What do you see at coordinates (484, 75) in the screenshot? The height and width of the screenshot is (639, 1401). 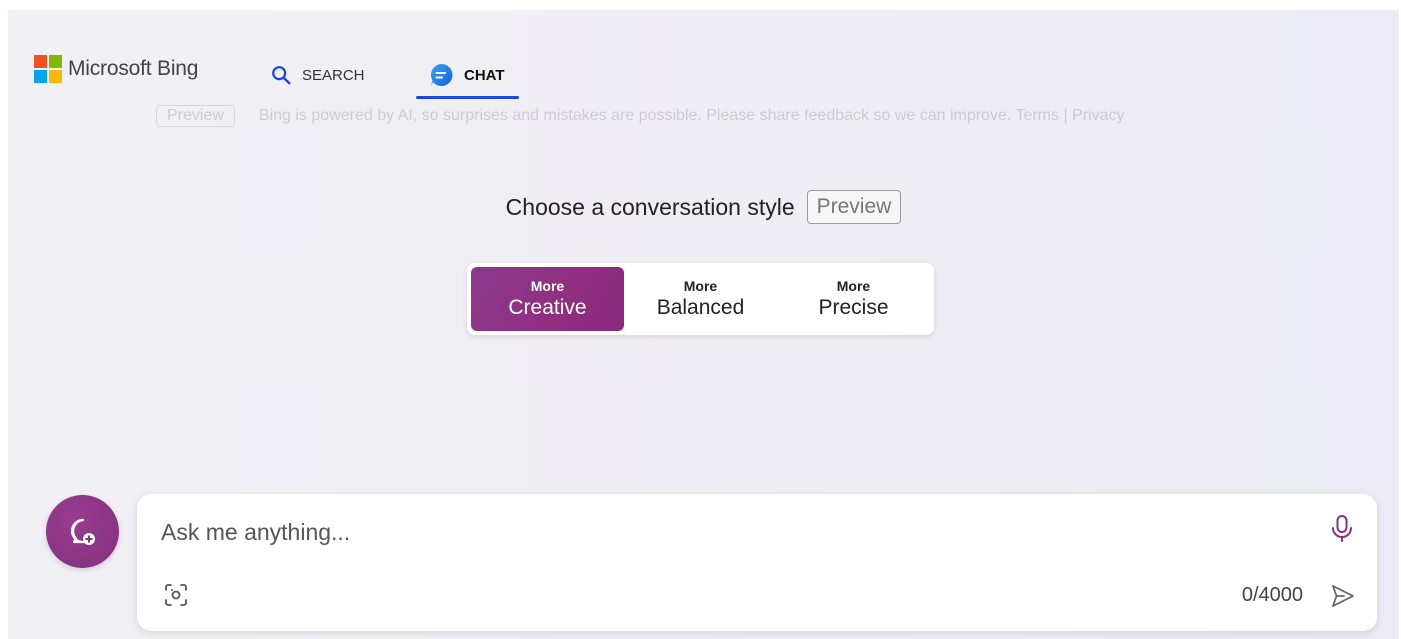 I see `tab-chat-label: CHAT` at bounding box center [484, 75].